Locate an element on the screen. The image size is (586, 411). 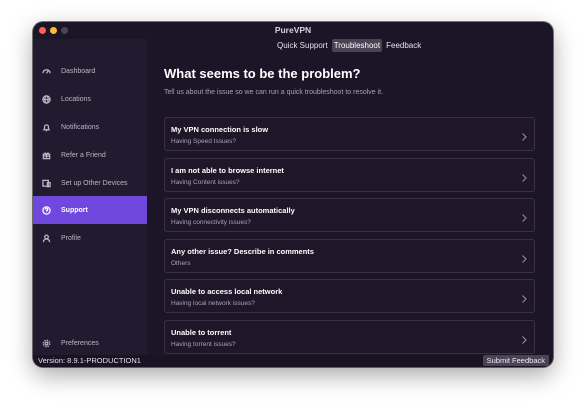
sidebar-item-dashboard: Dashboard is located at coordinates (90, 71).